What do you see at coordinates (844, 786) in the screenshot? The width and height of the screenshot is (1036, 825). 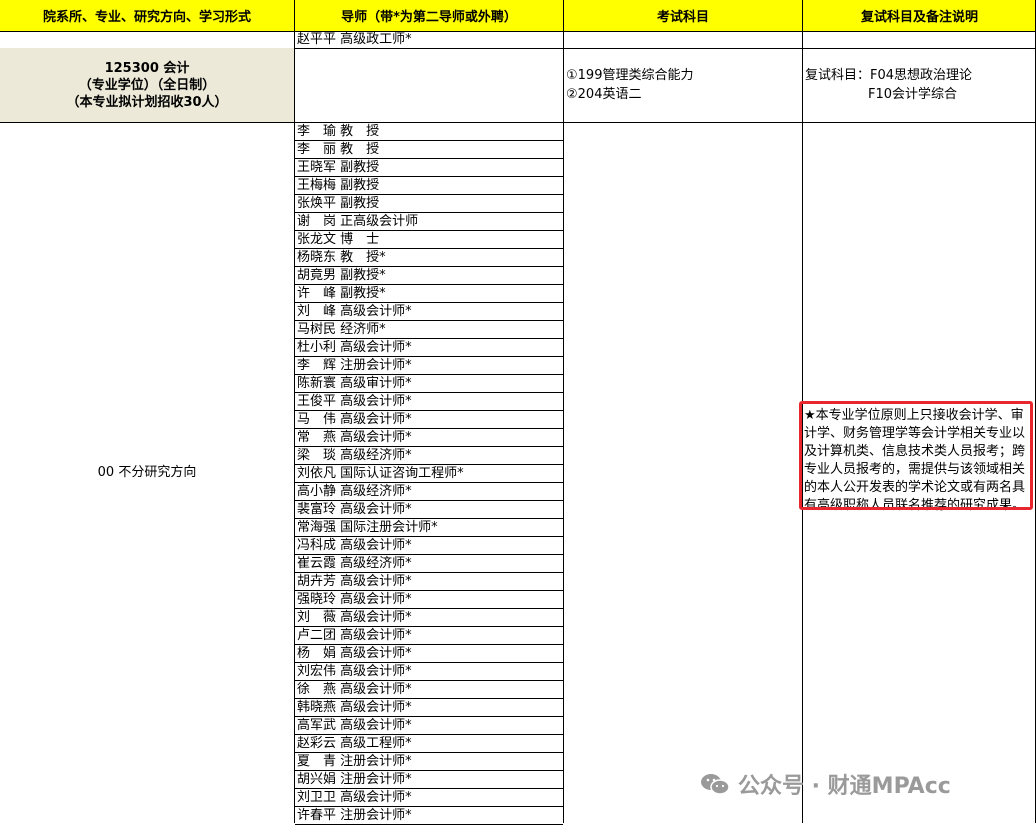 I see `watermark-text: 公众号 · 财通MPAcc` at bounding box center [844, 786].